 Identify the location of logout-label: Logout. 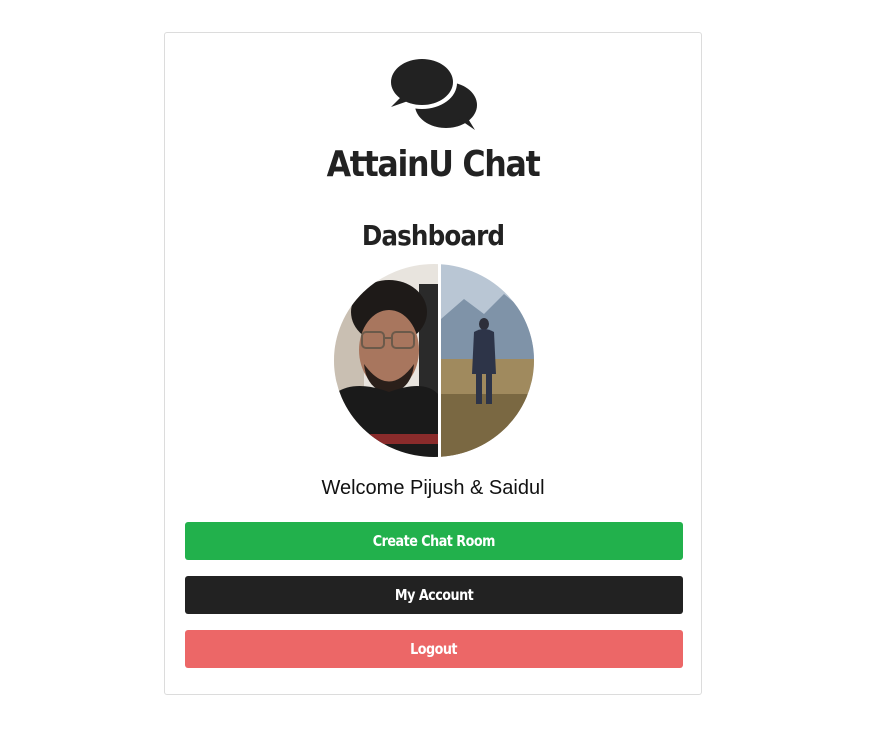
(434, 649).